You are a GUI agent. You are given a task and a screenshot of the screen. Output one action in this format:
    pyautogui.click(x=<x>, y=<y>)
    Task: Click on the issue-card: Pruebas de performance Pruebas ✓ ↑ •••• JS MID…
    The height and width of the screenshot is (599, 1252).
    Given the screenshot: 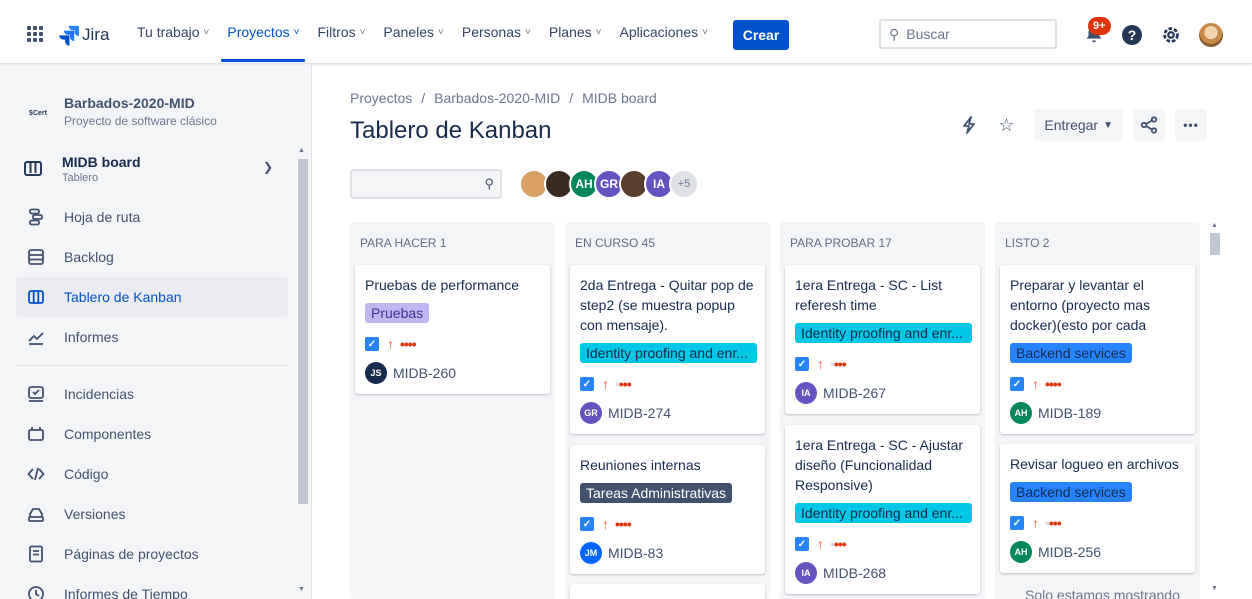 What is the action you would take?
    pyautogui.click(x=452, y=329)
    